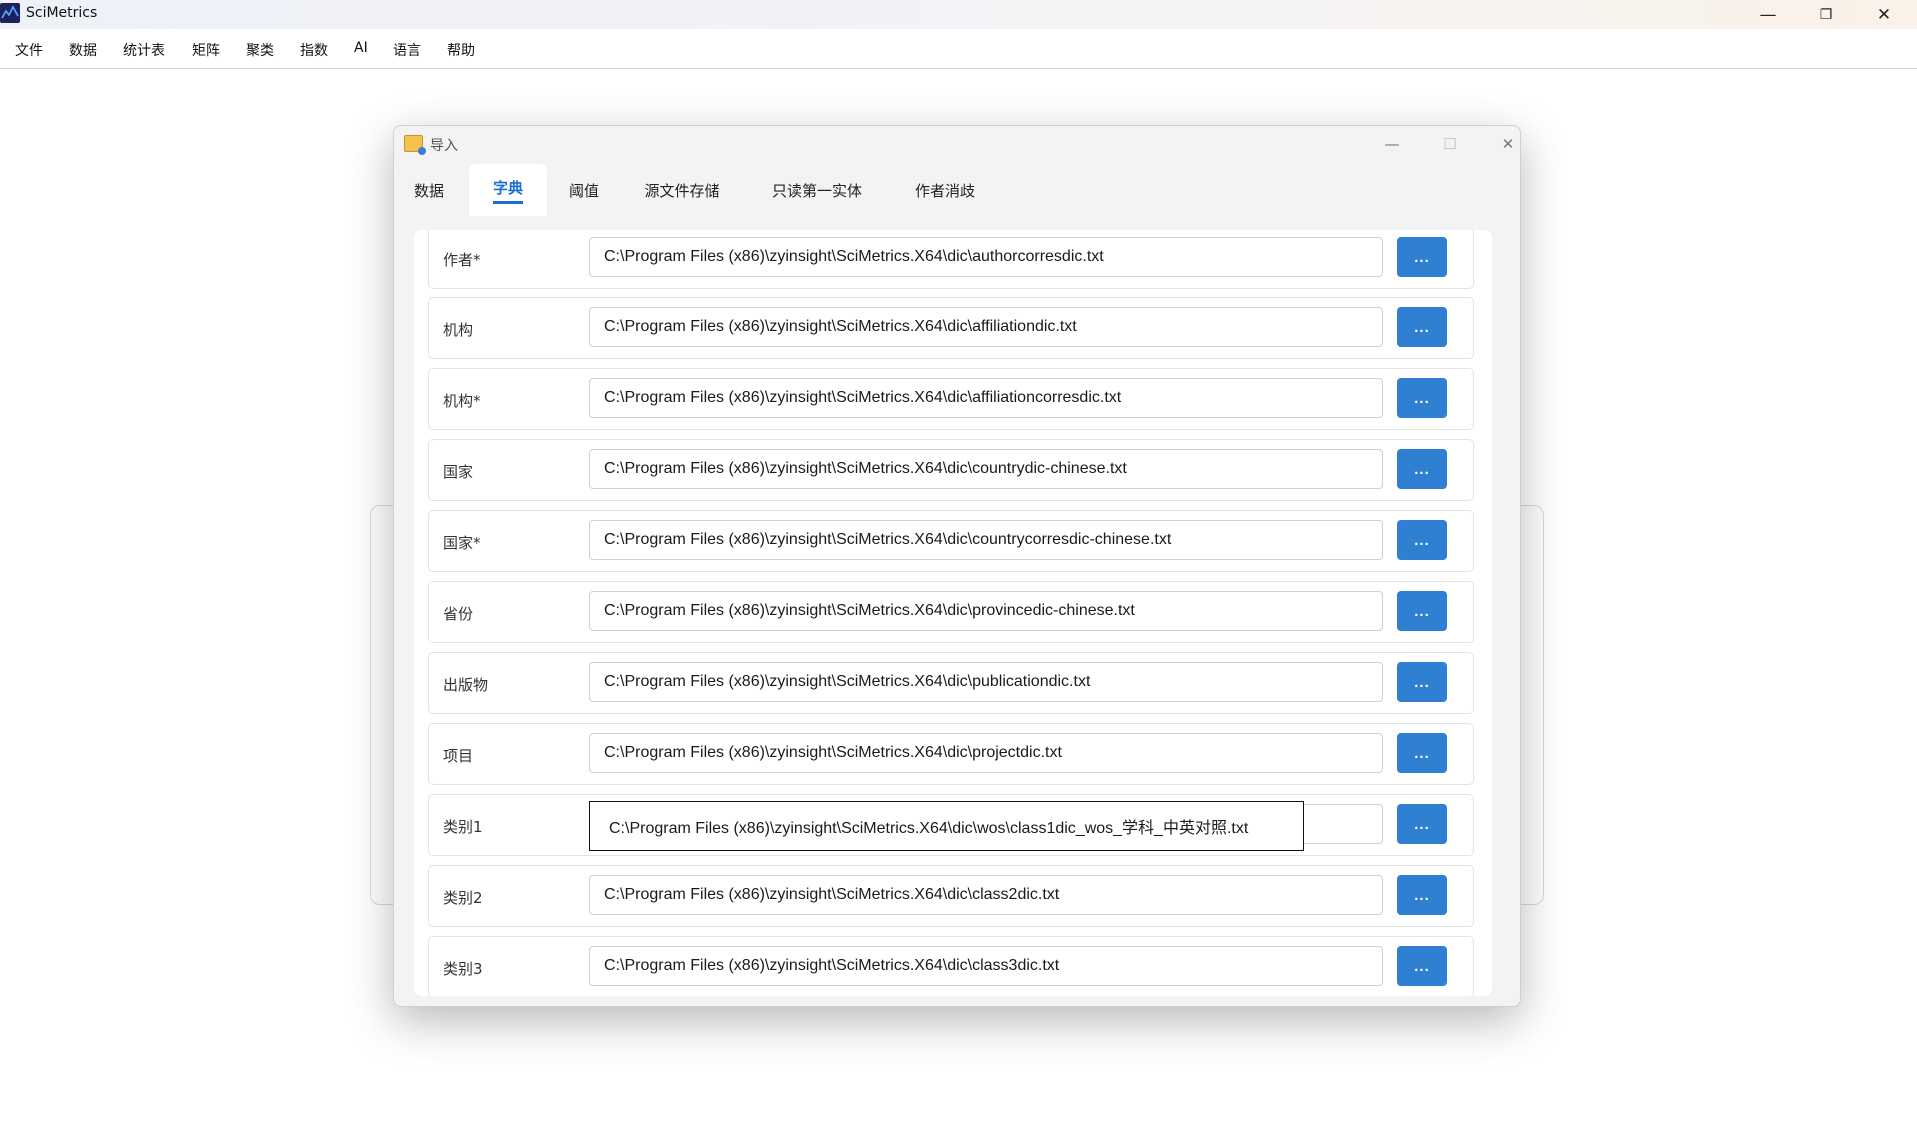 The image size is (1917, 1140). What do you see at coordinates (260, 50) in the screenshot?
I see `menu-cluster: 聚类` at bounding box center [260, 50].